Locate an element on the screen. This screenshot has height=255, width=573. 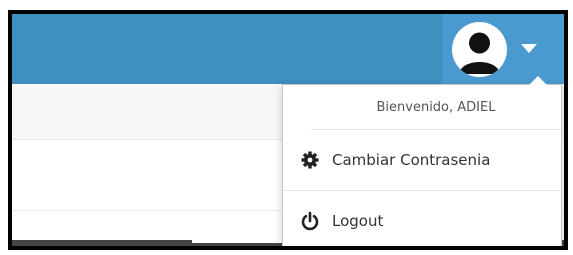
user-avatar-icon is located at coordinates (479, 49).